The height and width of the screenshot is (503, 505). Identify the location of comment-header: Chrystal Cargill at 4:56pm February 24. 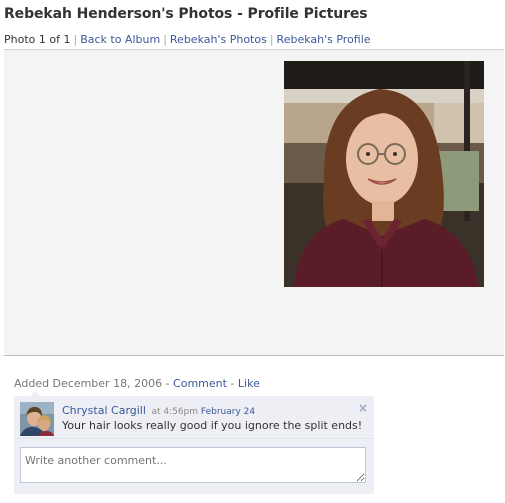
(158, 410).